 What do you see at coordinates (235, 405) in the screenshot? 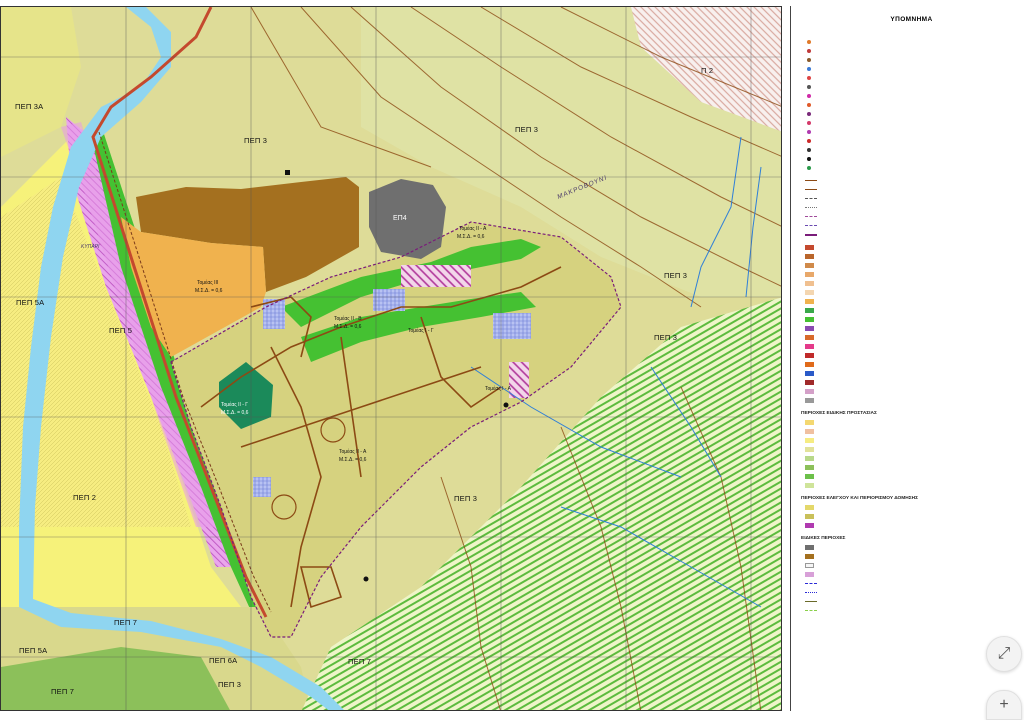
I see `sector-label: Τομέας ΙΙ - Γ` at bounding box center [235, 405].